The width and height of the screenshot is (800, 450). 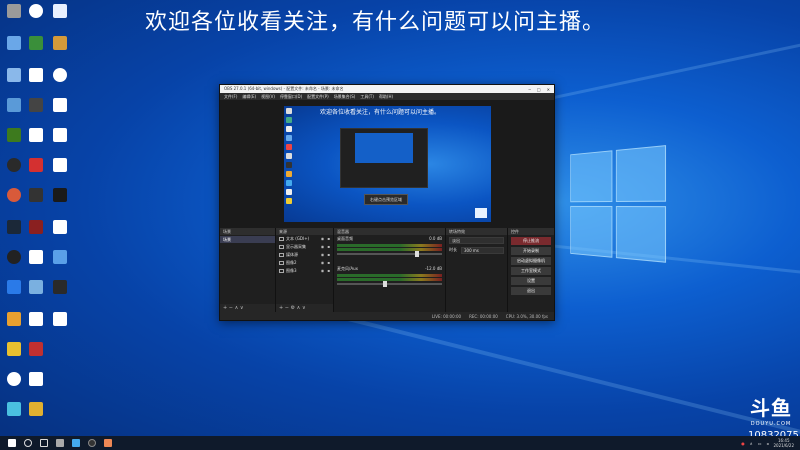 What do you see at coordinates (291, 97) in the screenshot?
I see `menu-item: 停靠窗口(D)` at bounding box center [291, 97].